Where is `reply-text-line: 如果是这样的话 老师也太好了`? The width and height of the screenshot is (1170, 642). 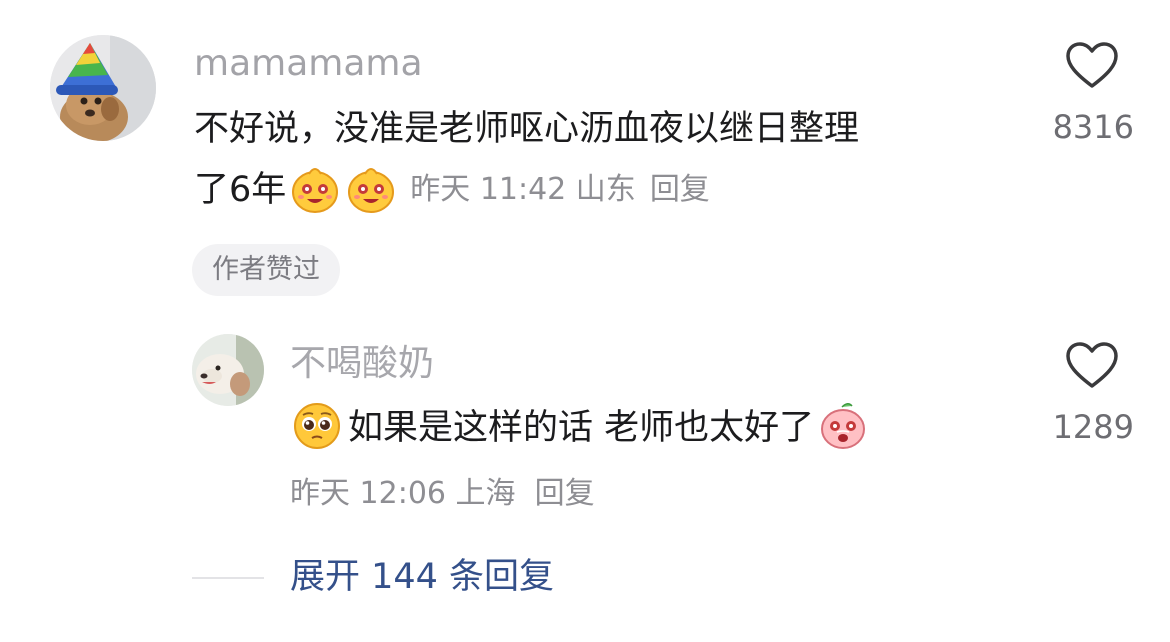
reply-text-line: 如果是这样的话 老师也太好了 is located at coordinates (580, 428).